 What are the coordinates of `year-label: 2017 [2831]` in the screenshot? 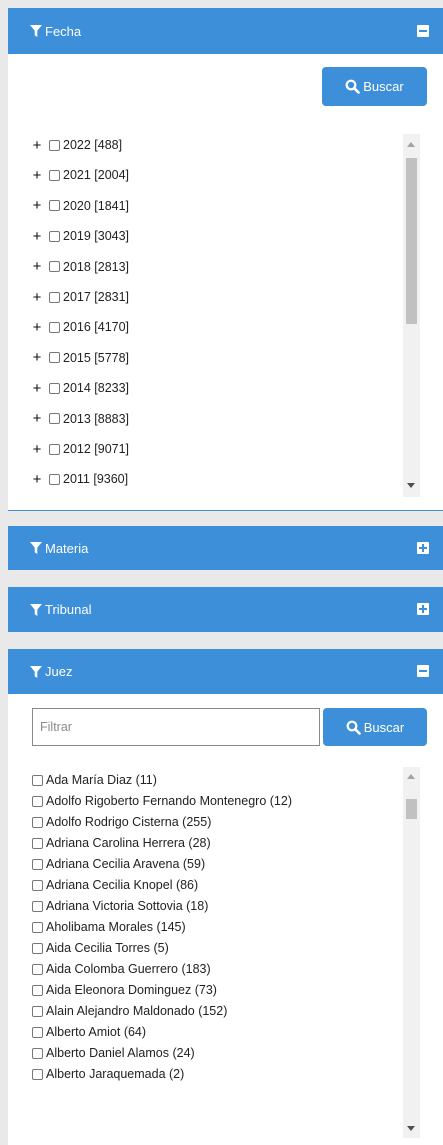 It's located at (96, 297).